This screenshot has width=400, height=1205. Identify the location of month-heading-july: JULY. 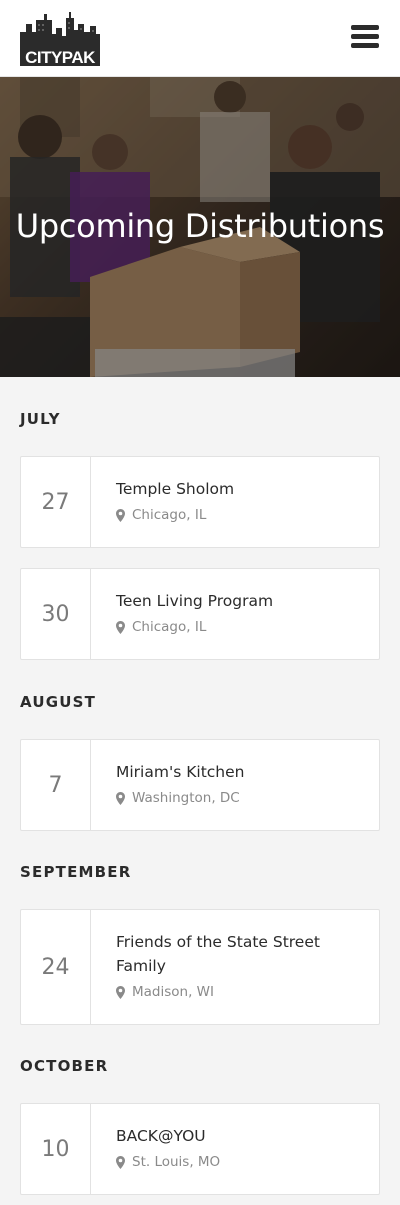
(40, 419).